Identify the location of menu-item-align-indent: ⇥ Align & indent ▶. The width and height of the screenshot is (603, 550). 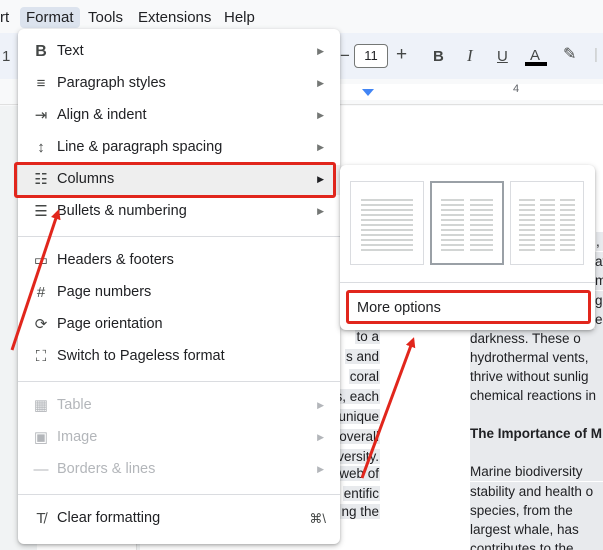
(179, 116).